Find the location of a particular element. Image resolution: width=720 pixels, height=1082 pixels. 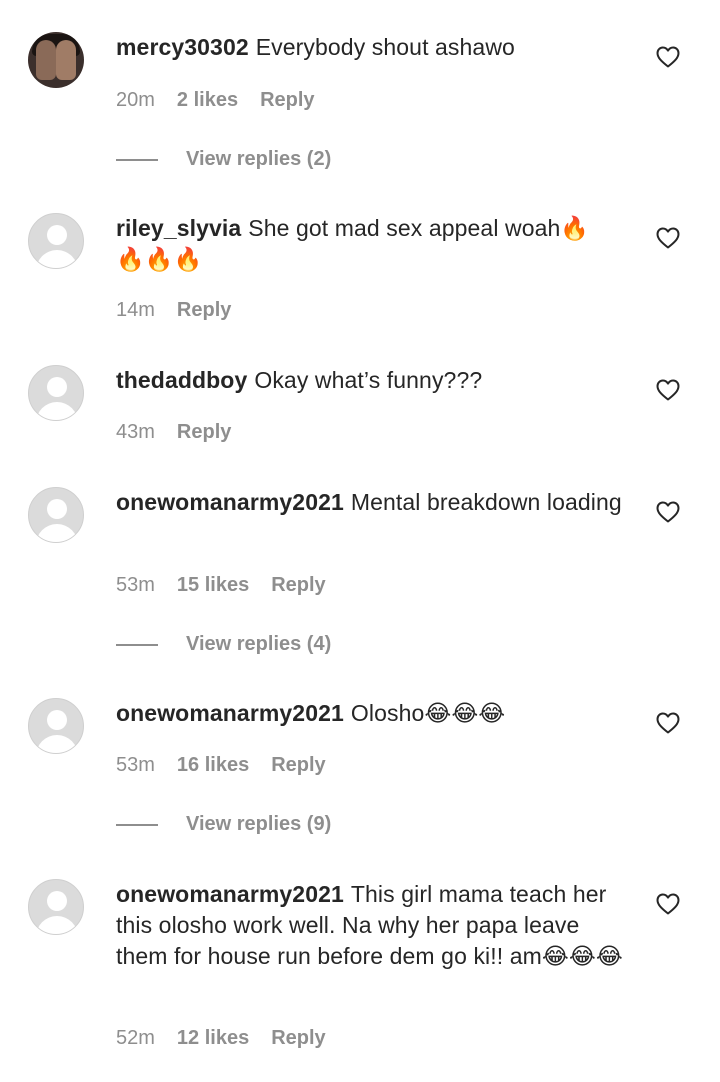

comment-meta: 43m Reply is located at coordinates (173, 432).